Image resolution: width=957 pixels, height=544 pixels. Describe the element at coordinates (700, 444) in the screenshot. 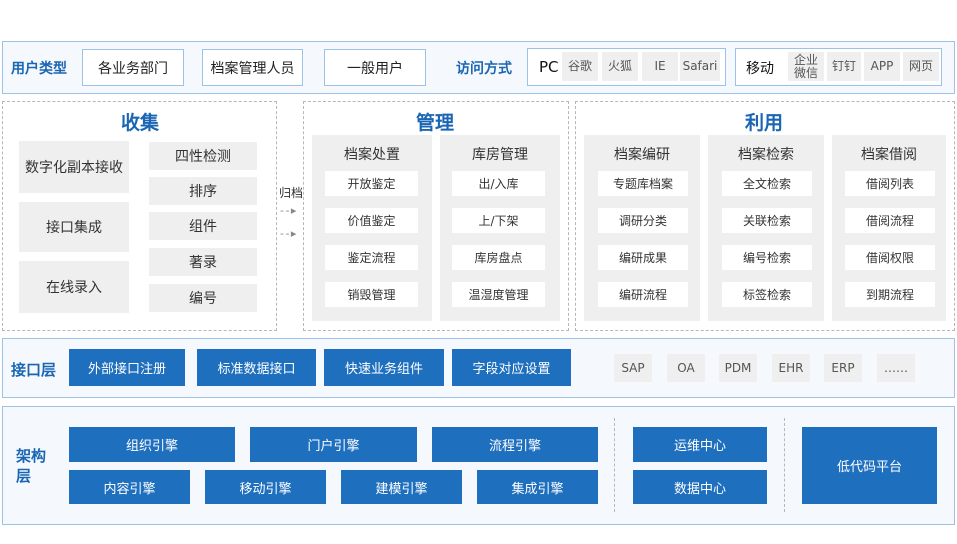

I see `ops-center: 运维中心` at that location.